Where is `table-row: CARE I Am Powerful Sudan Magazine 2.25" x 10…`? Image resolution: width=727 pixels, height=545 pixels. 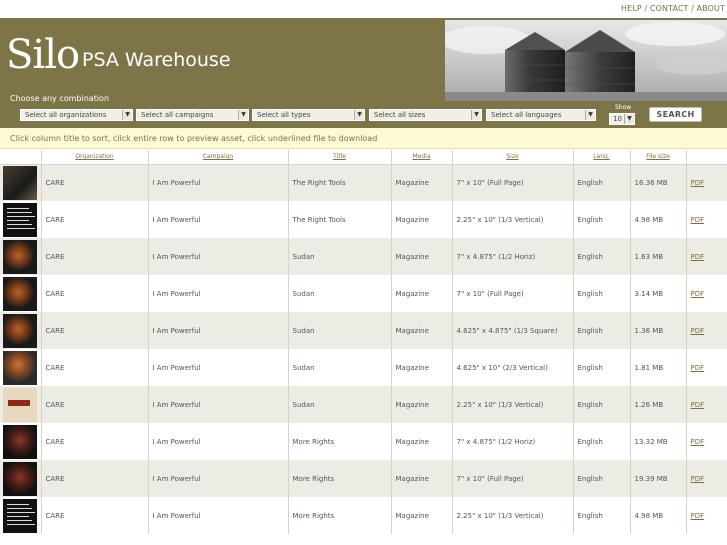 table-row: CARE I Am Powerful Sudan Magazine 2.25" x 10… is located at coordinates (363, 404).